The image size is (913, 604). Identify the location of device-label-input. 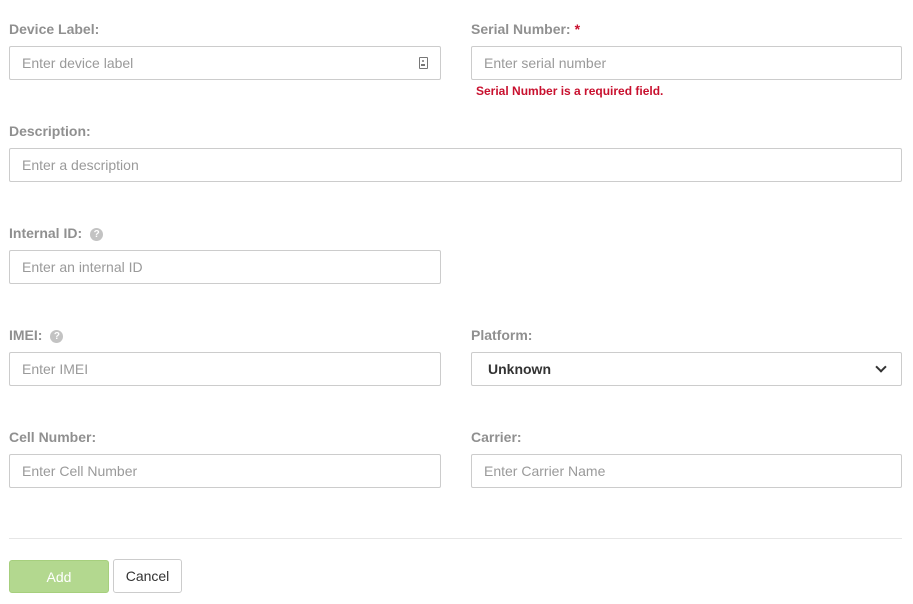
(225, 63).